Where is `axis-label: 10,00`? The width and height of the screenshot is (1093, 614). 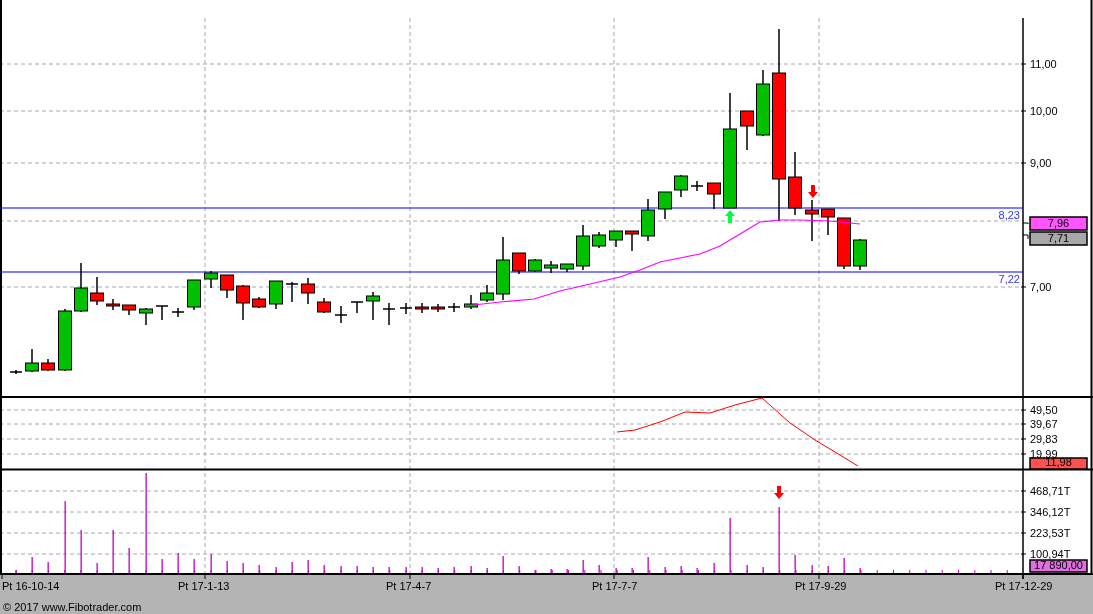 axis-label: 10,00 is located at coordinates (1044, 111).